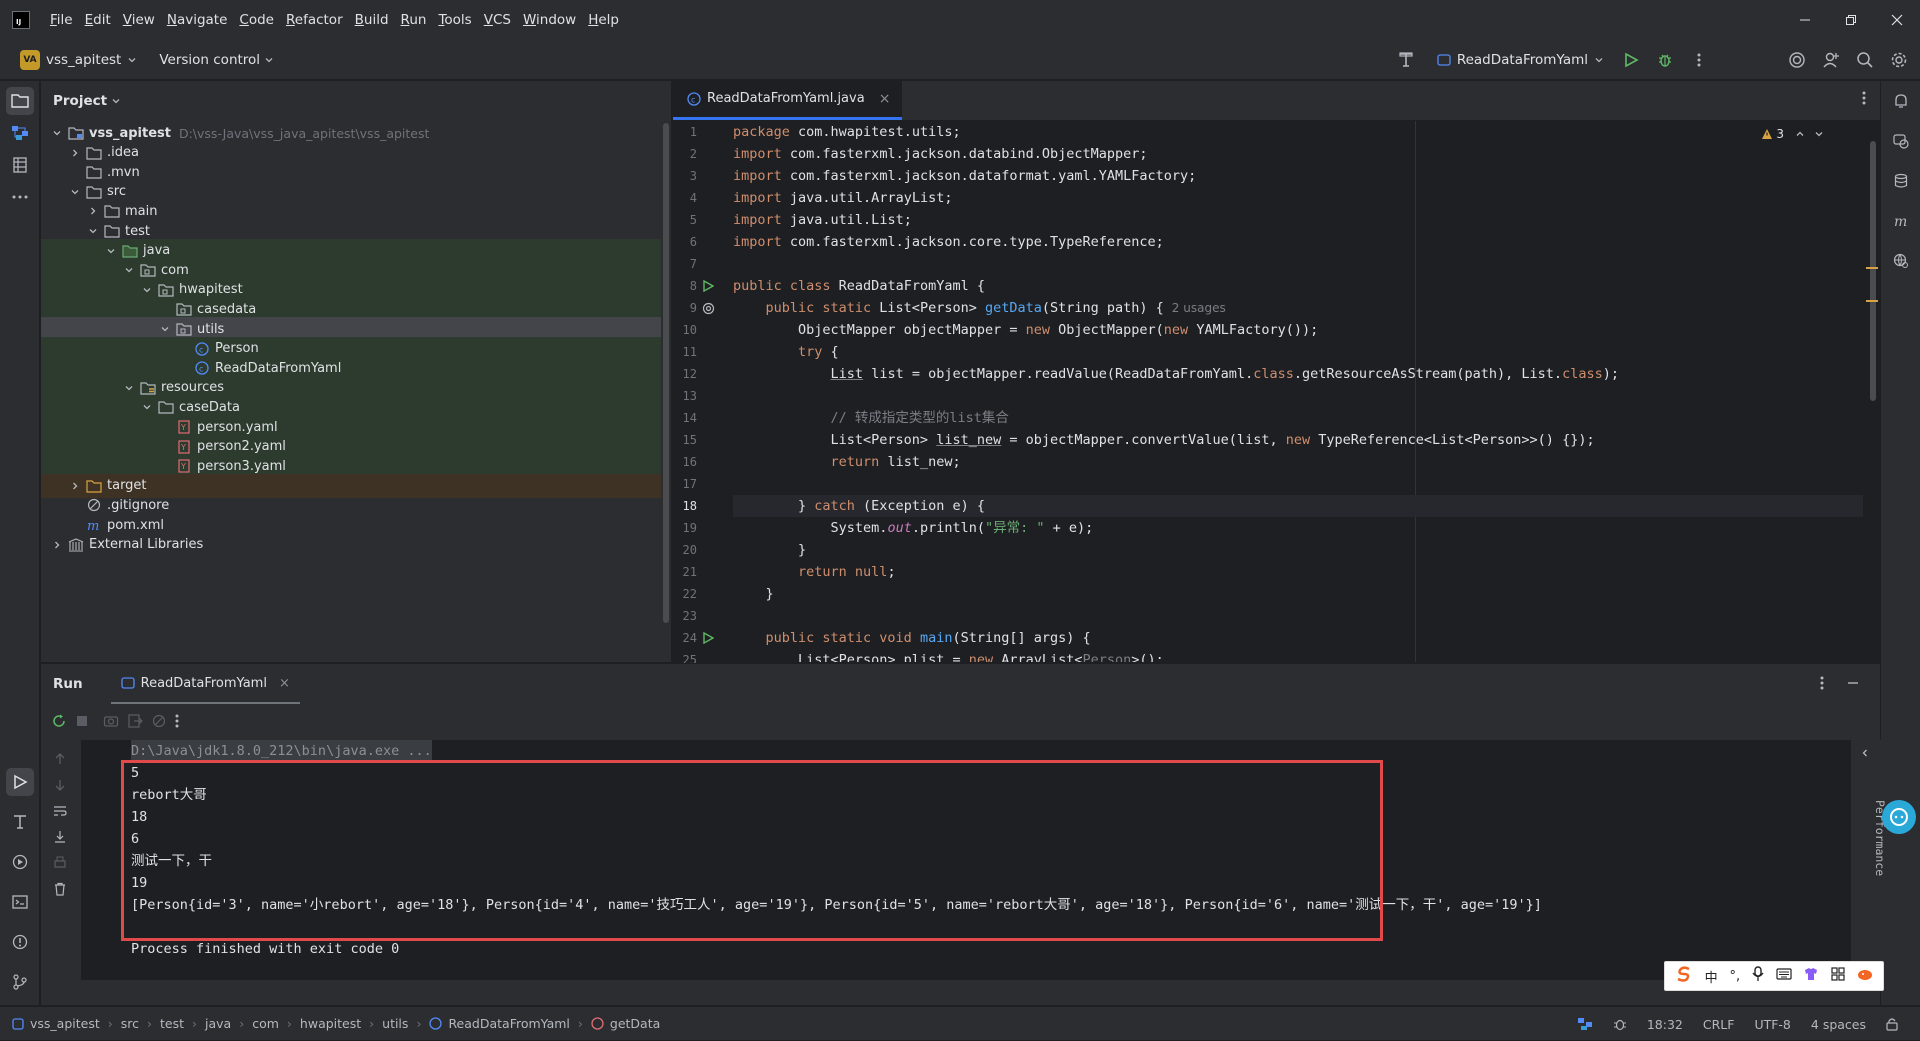 This screenshot has height=1041, width=1920. Describe the element at coordinates (98, 20) in the screenshot. I see `menu-edit: Edit` at that location.